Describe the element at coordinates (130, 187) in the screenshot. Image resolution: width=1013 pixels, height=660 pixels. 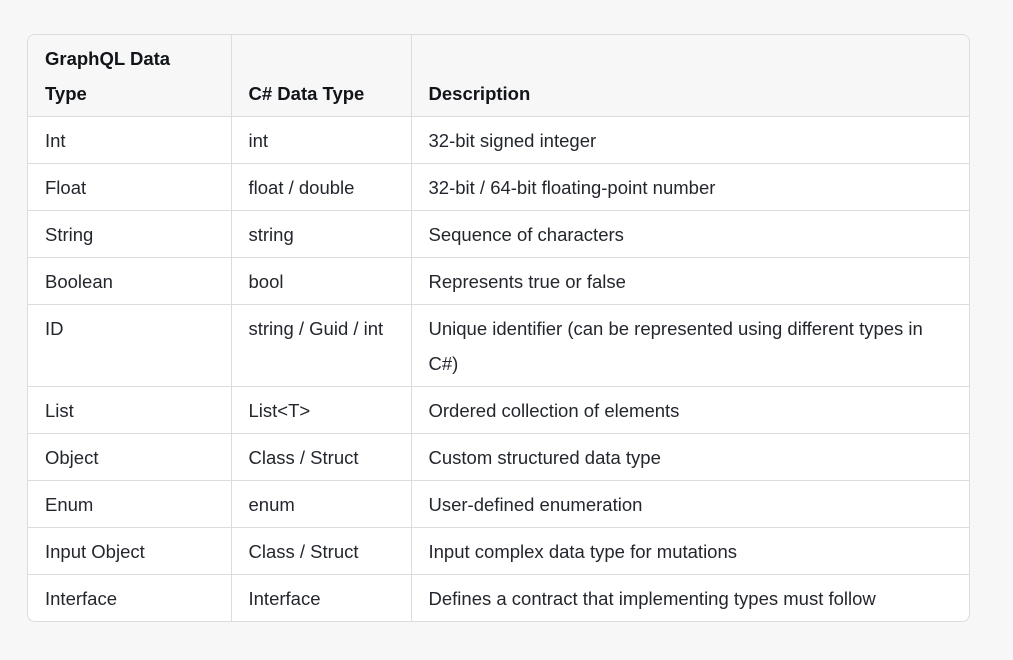
I see `cell-graphql-type: Float` at that location.